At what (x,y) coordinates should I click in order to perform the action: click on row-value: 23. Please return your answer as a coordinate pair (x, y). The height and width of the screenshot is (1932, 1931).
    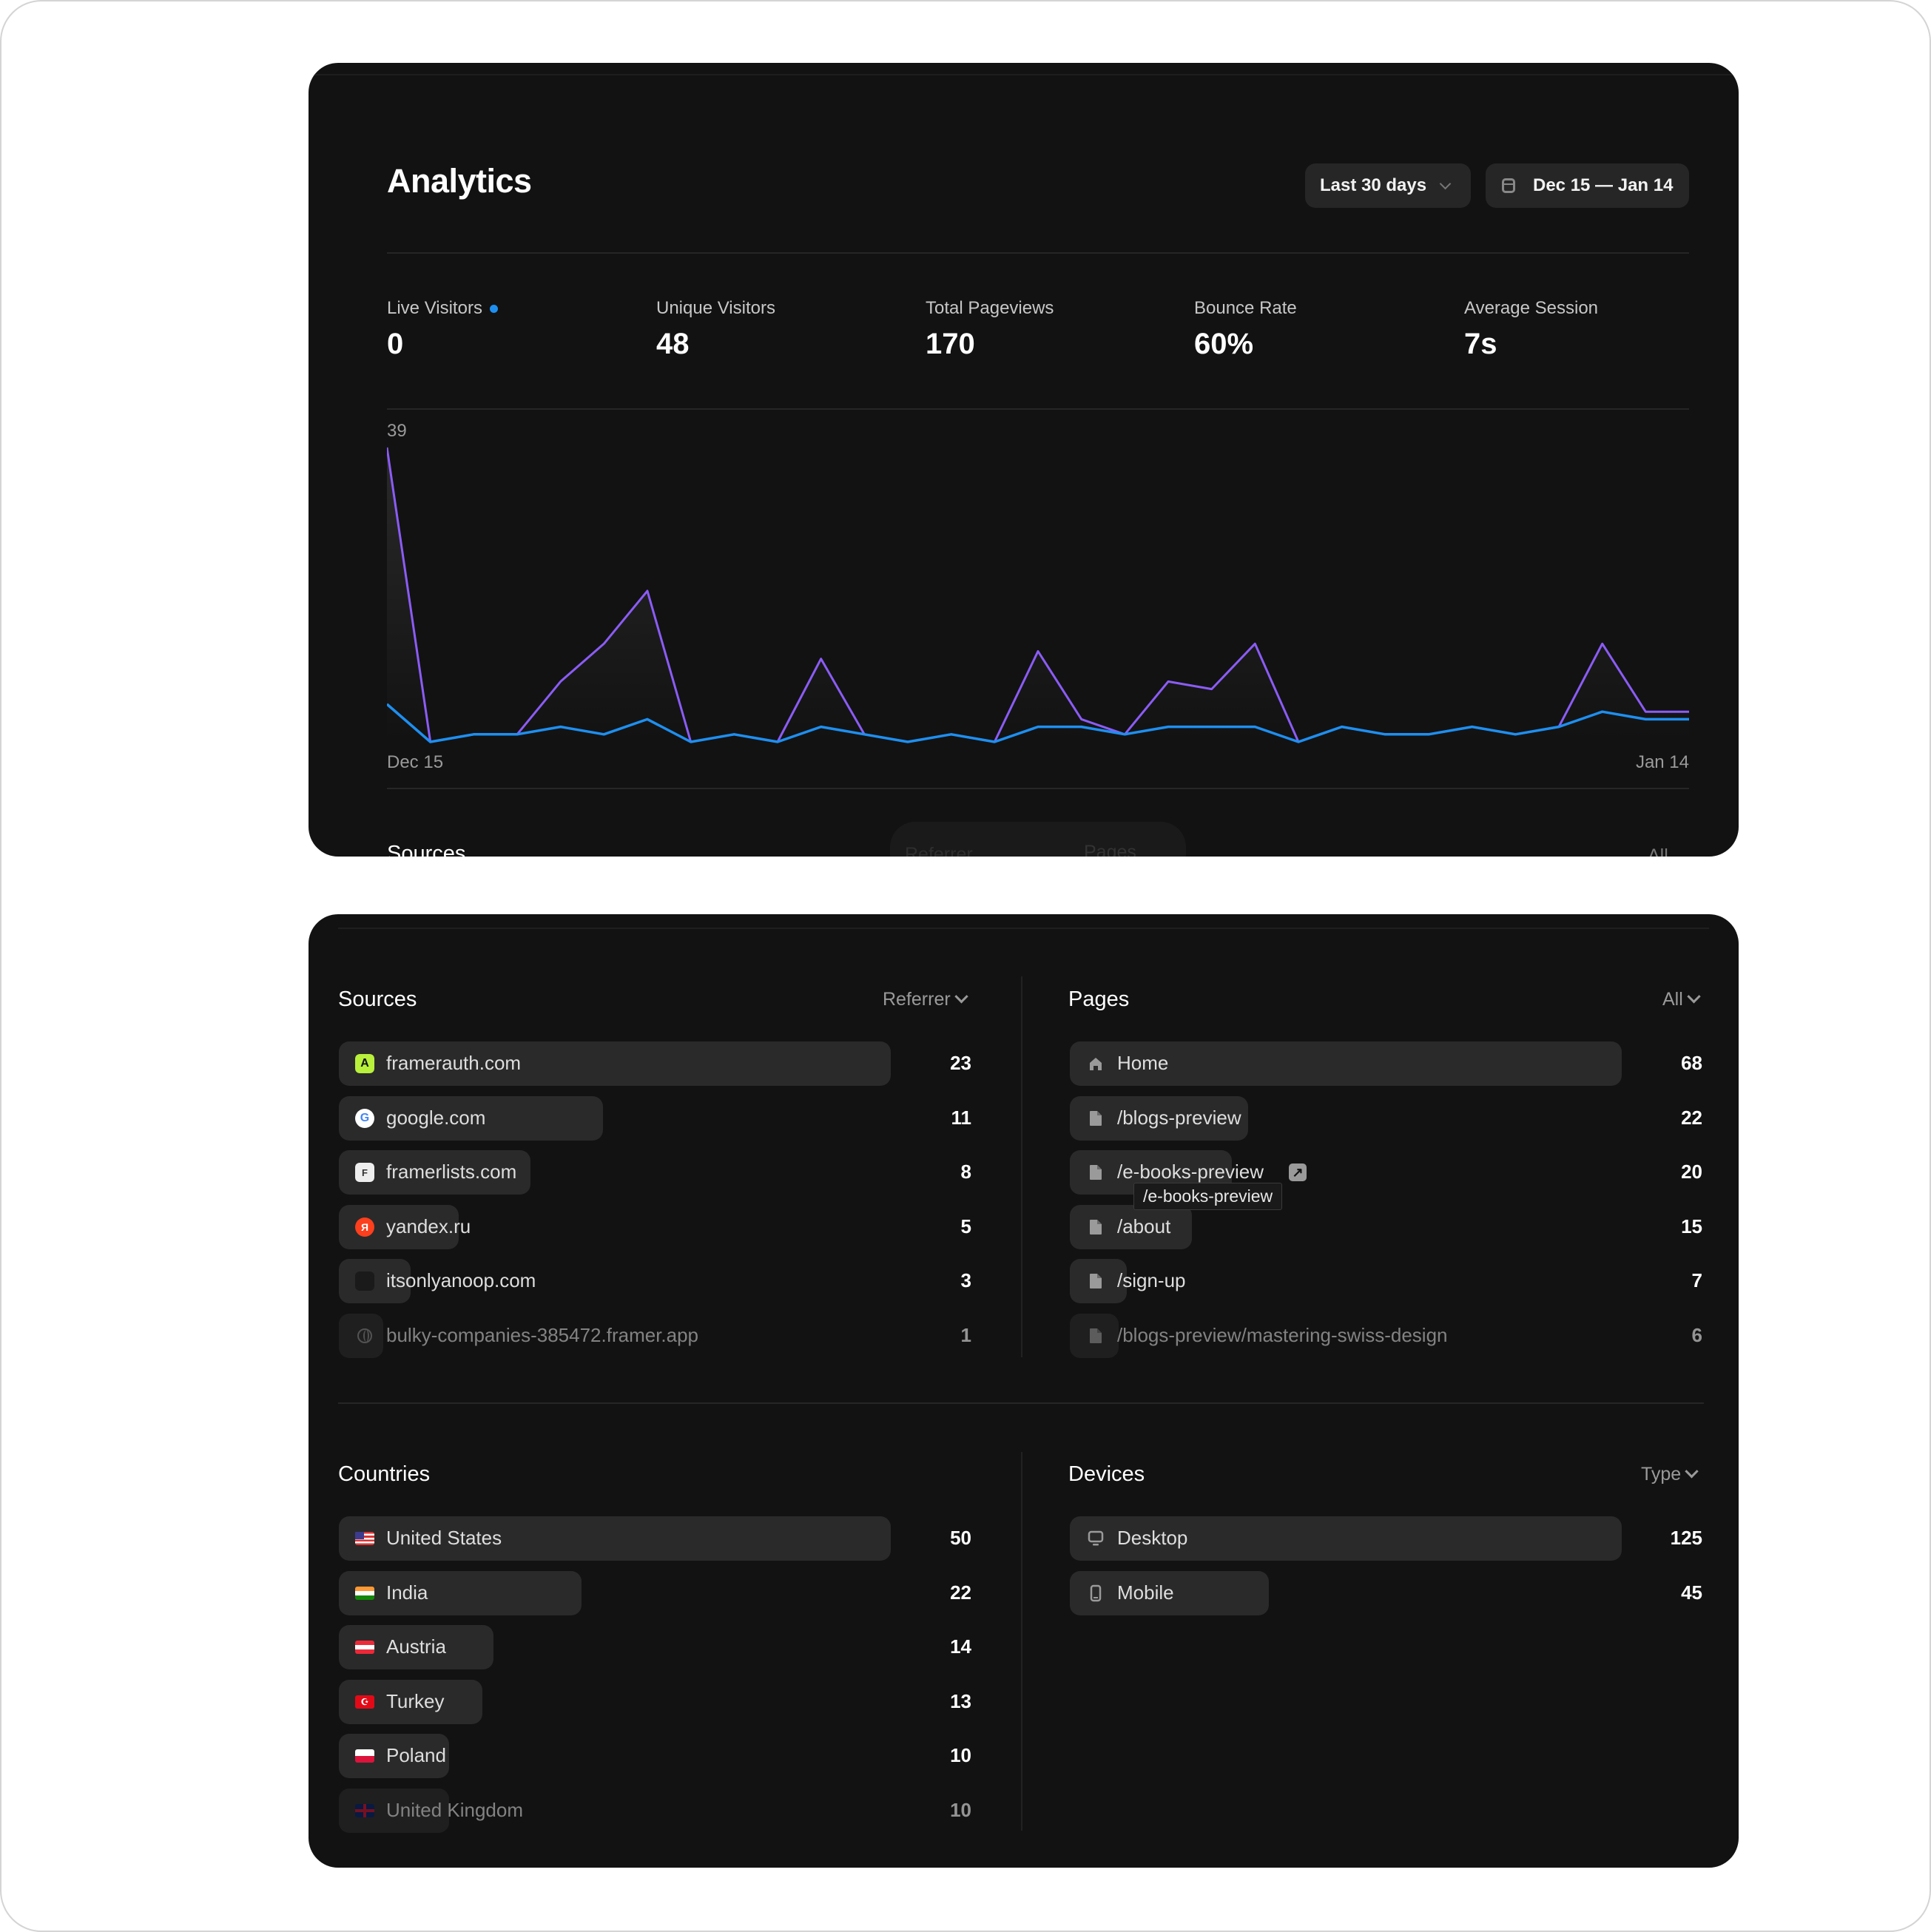
    Looking at the image, I should click on (961, 1063).